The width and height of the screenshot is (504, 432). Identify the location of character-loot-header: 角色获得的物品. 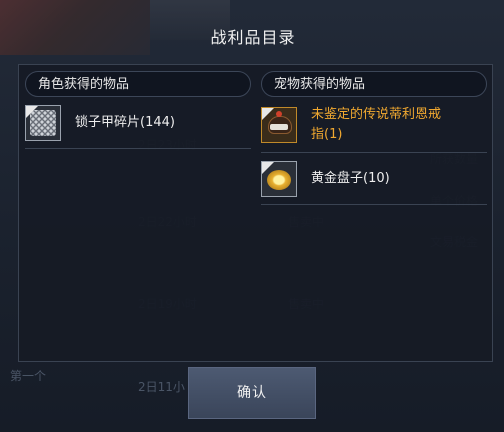
(138, 84).